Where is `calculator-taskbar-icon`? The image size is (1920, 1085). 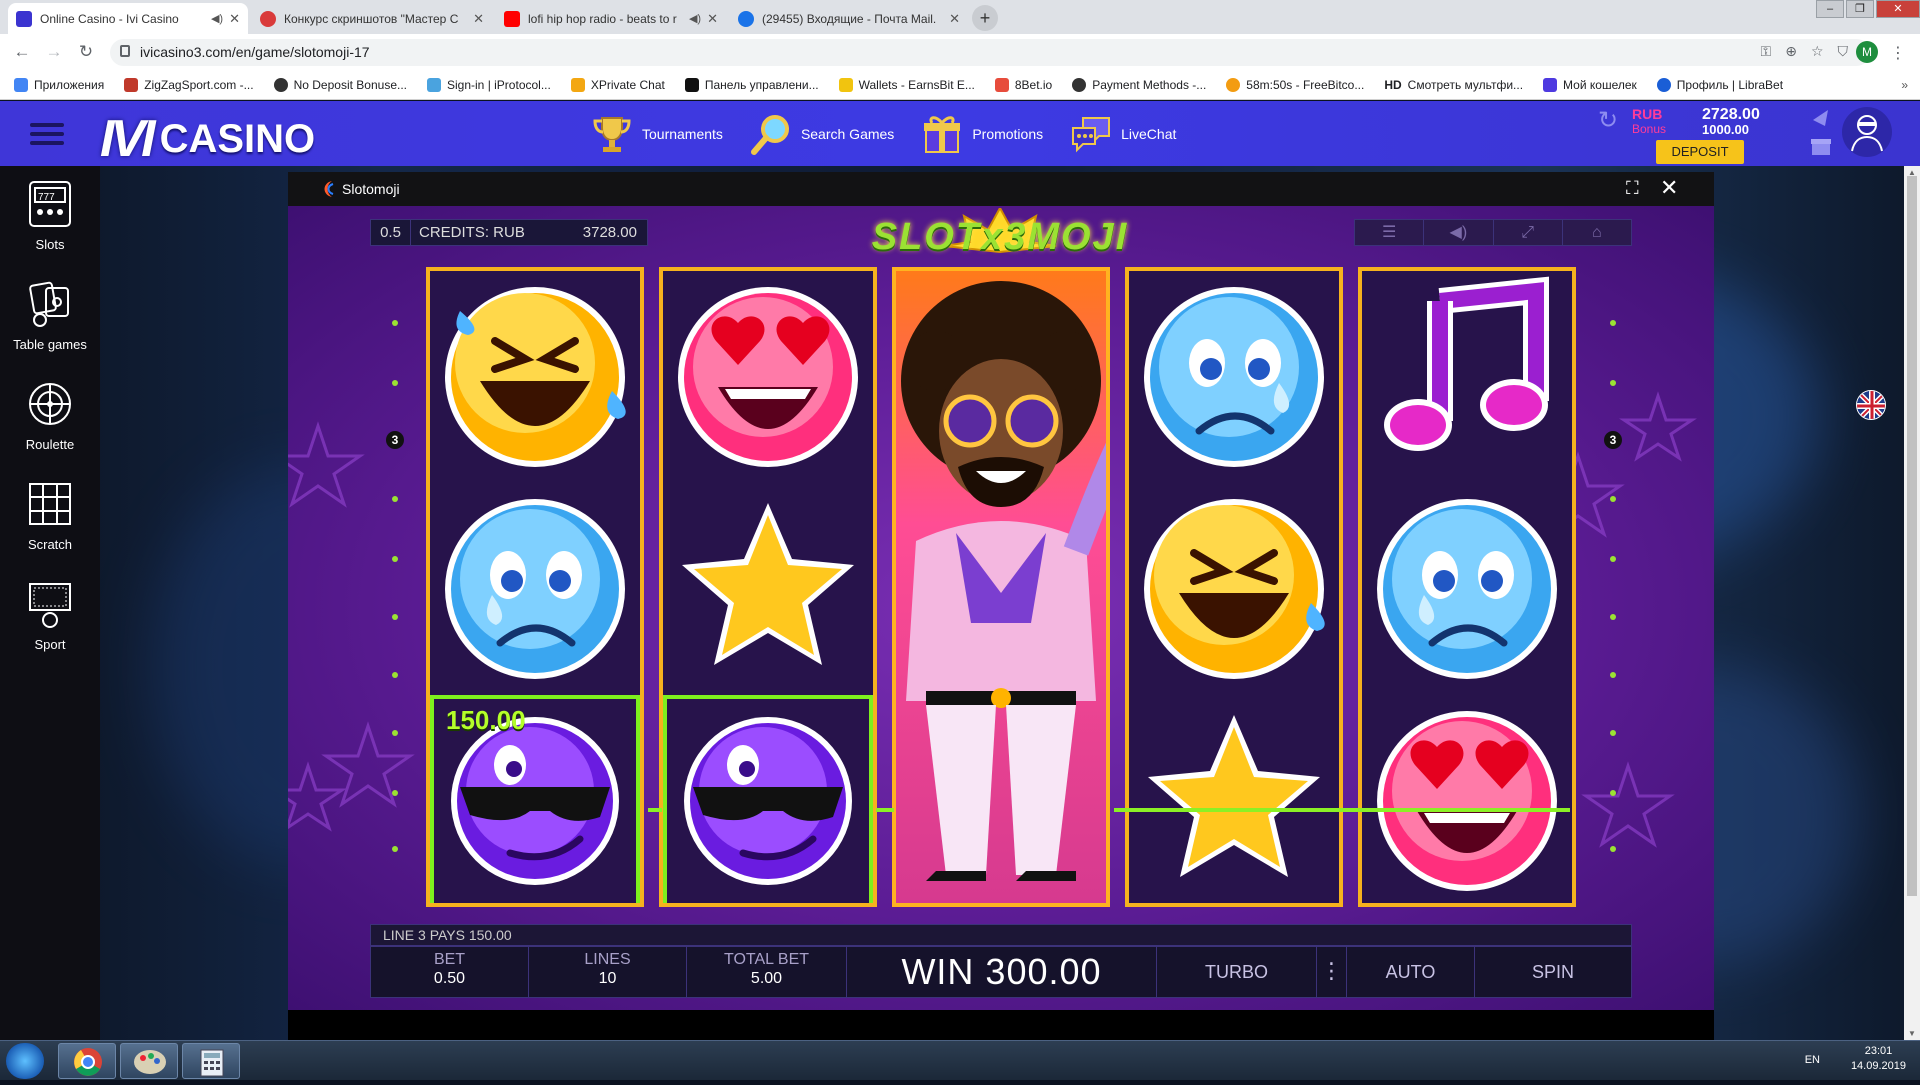
calculator-taskbar-icon is located at coordinates (211, 1061).